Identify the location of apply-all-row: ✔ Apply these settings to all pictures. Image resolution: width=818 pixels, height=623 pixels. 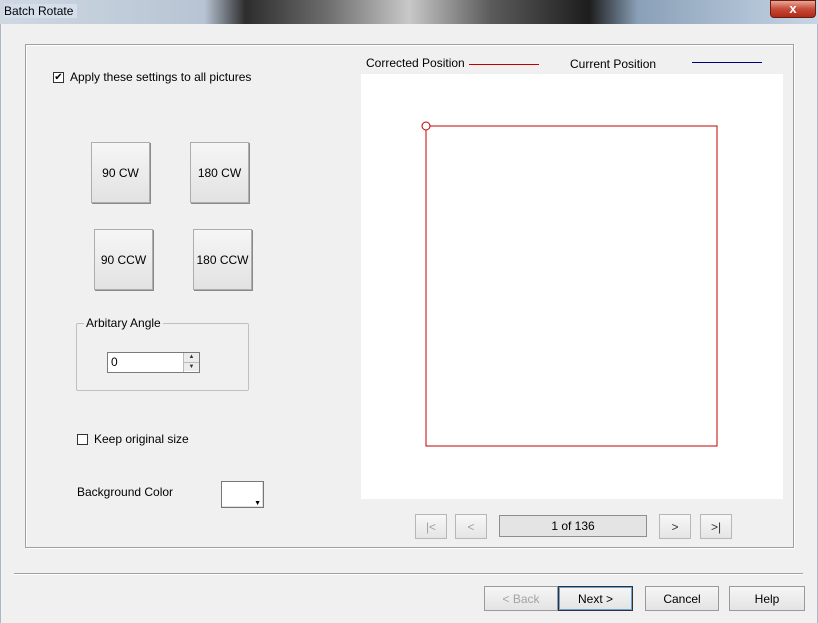
(152, 77).